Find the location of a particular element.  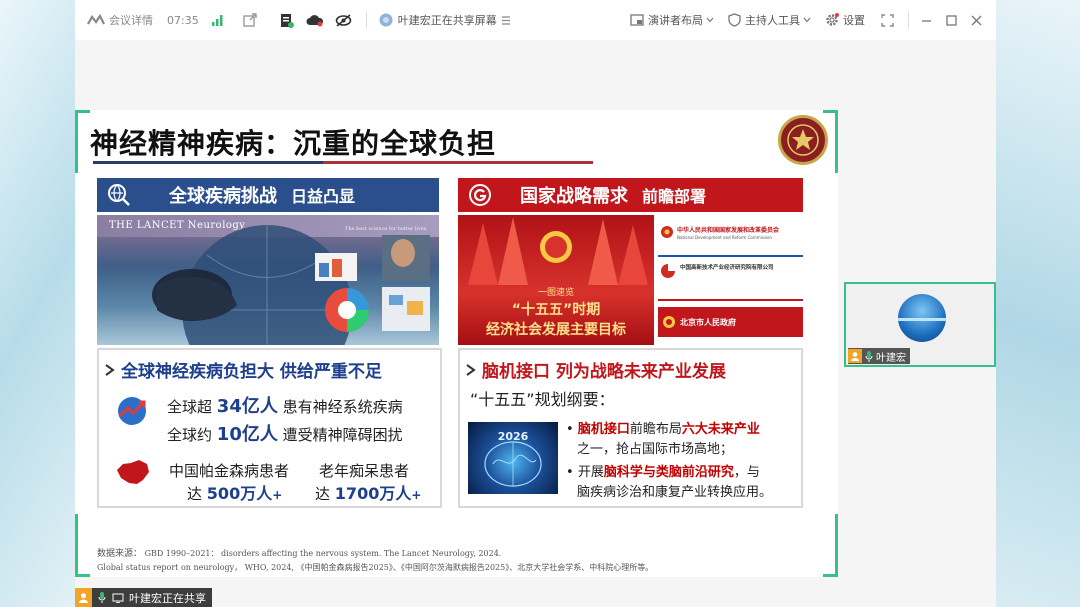

global-search-icon is located at coordinates (119, 195).